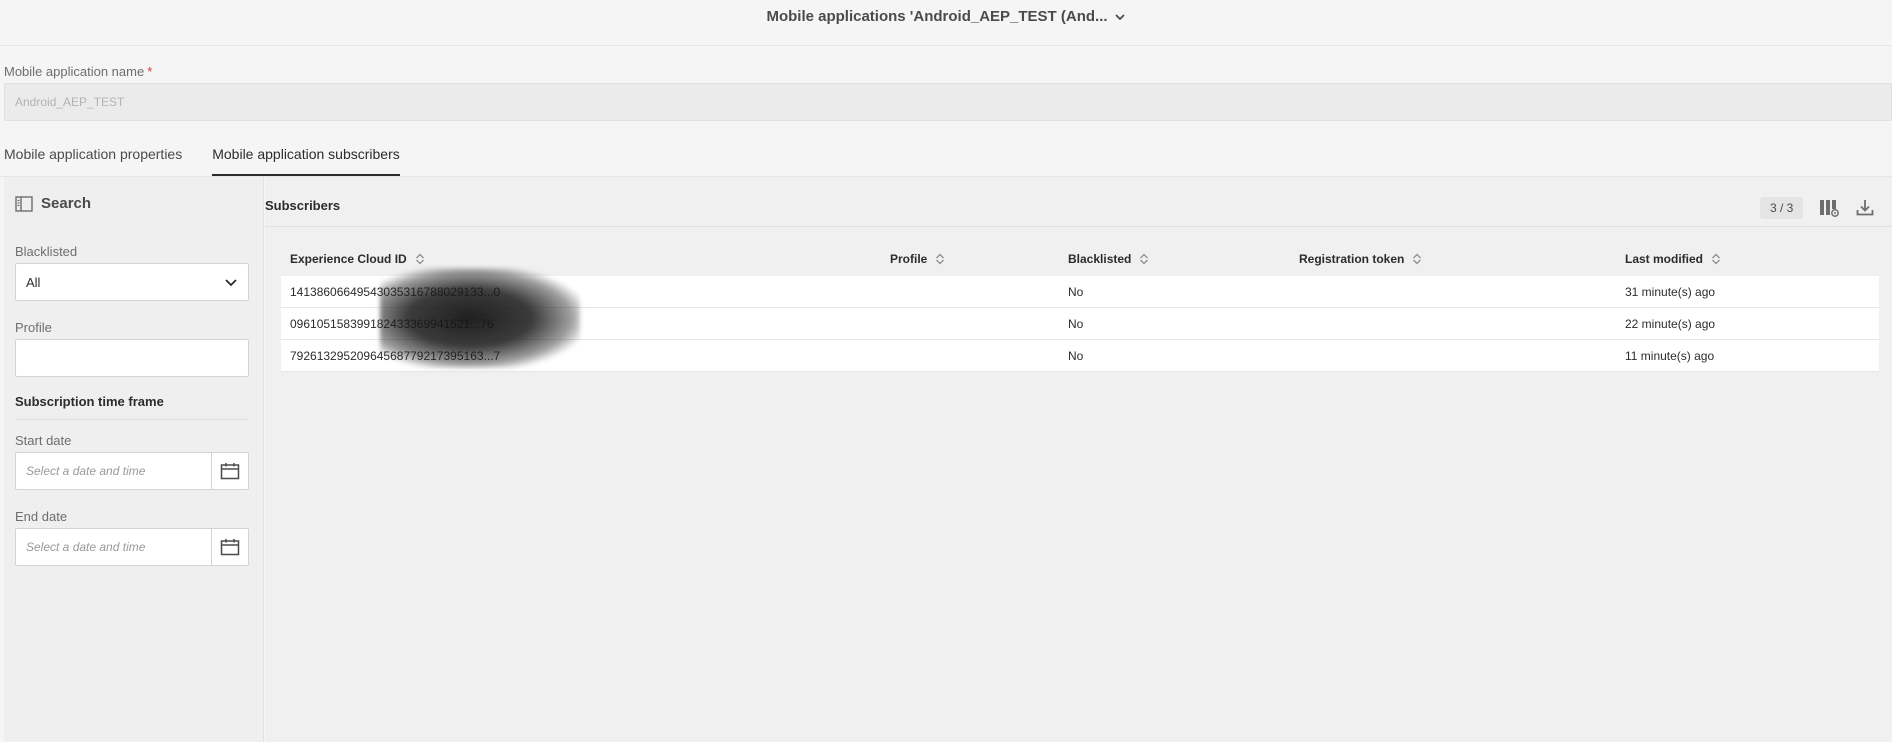  What do you see at coordinates (93, 161) in the screenshot?
I see `tab-properties: Mobile application properties` at bounding box center [93, 161].